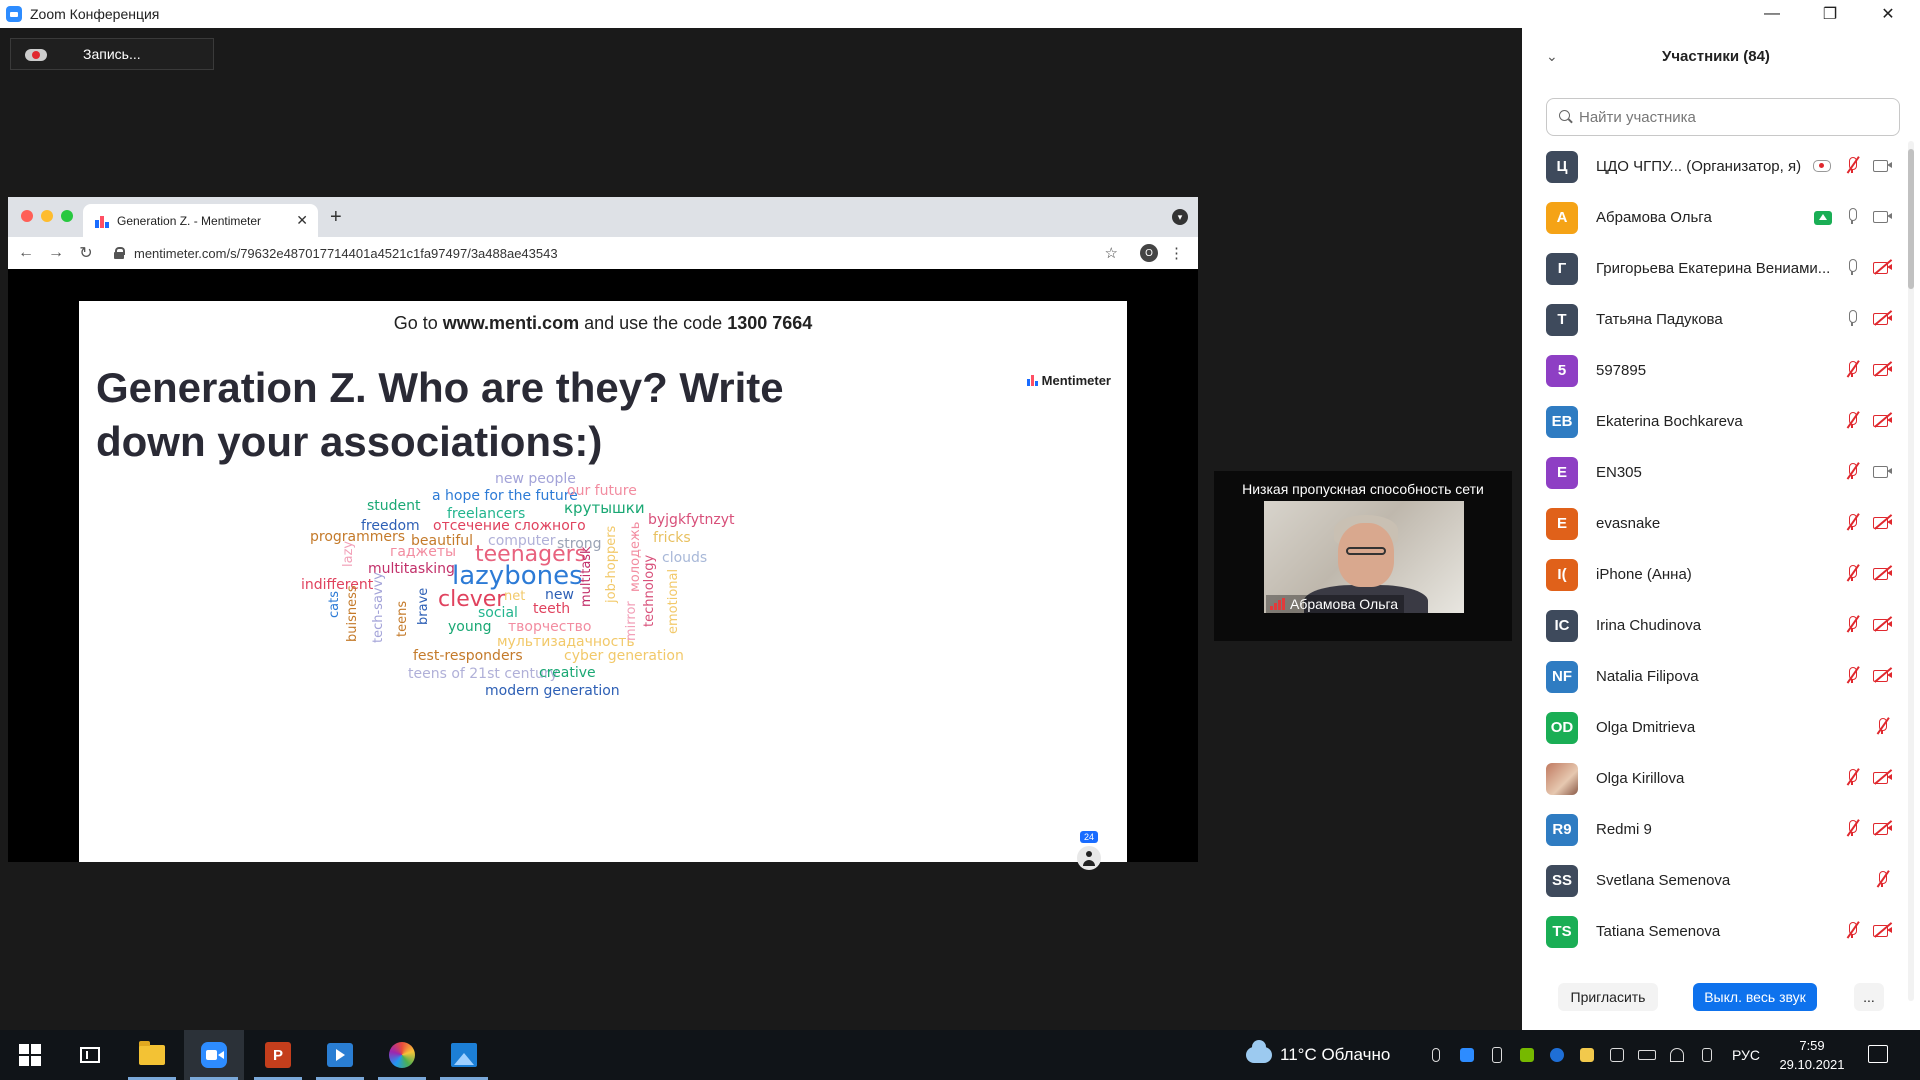  I want to click on reload-button: ↻, so click(86, 253).